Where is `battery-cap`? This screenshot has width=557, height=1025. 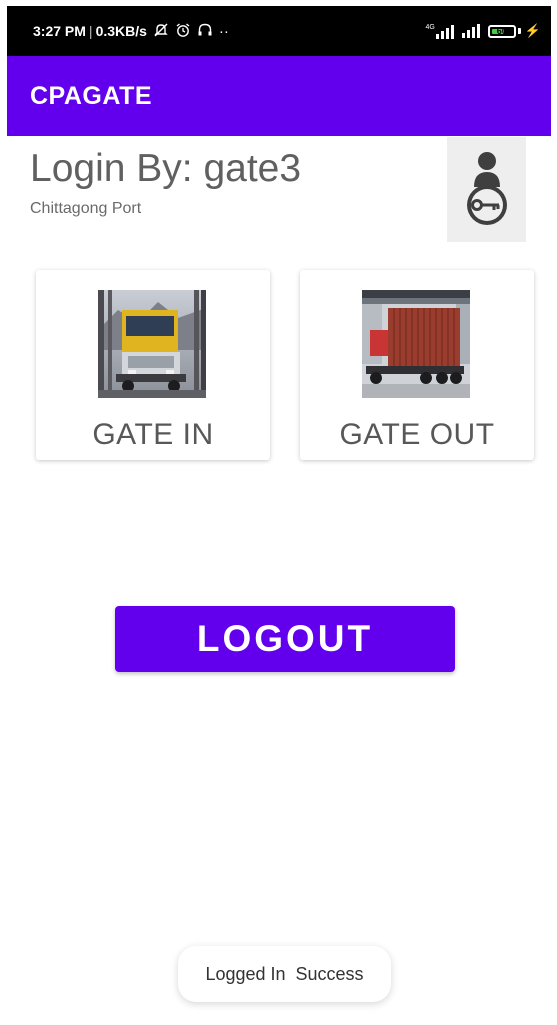 battery-cap is located at coordinates (519, 31).